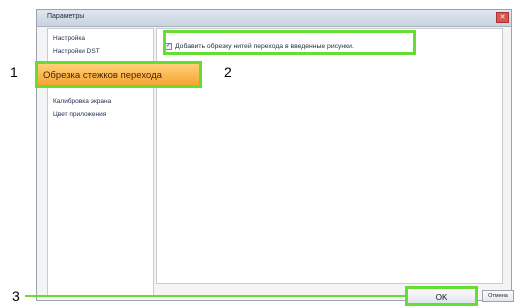 The image size is (518, 306). What do you see at coordinates (215, 296) in the screenshot?
I see `callout-leader-line` at bounding box center [215, 296].